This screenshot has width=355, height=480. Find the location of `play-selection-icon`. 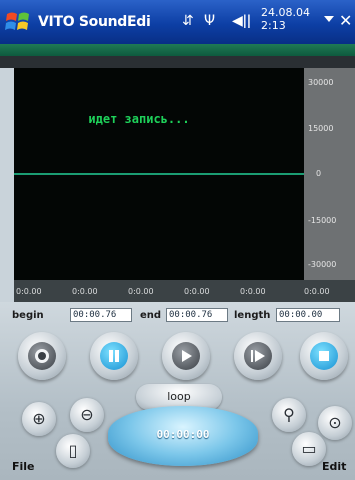

play-selection-icon is located at coordinates (258, 356).